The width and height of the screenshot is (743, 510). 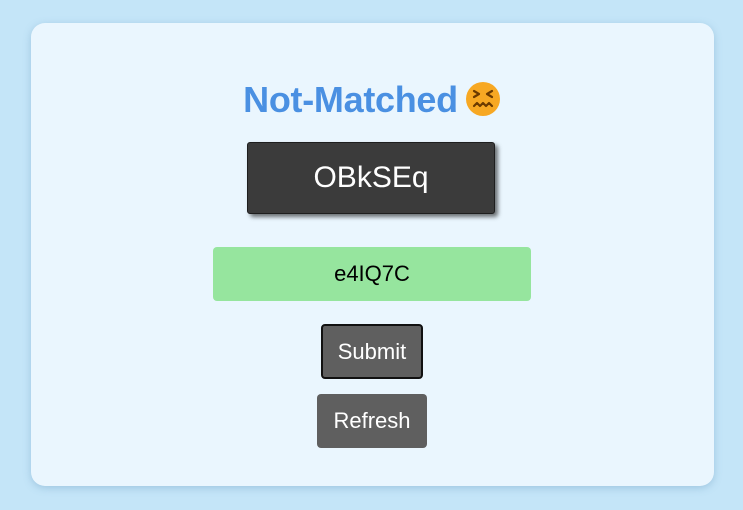 I want to click on status-header: Not-Matched, so click(x=372, y=100).